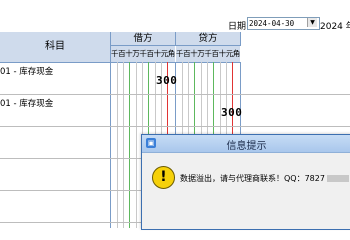  I want to click on dialog-message: 数据溢出，请与代理商联系！QQ：7827, so click(264, 178).